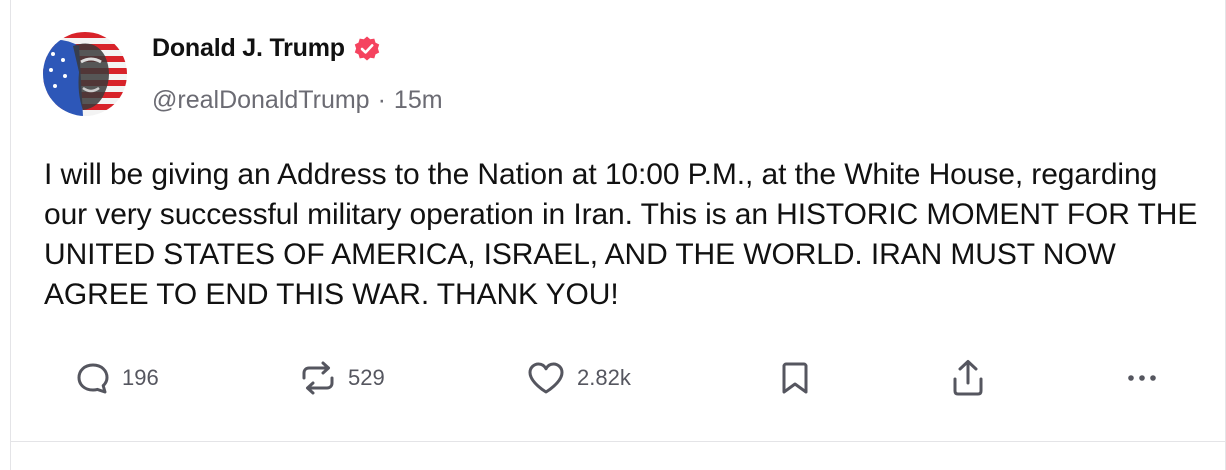  What do you see at coordinates (318, 378) in the screenshot?
I see `repost-icon` at bounding box center [318, 378].